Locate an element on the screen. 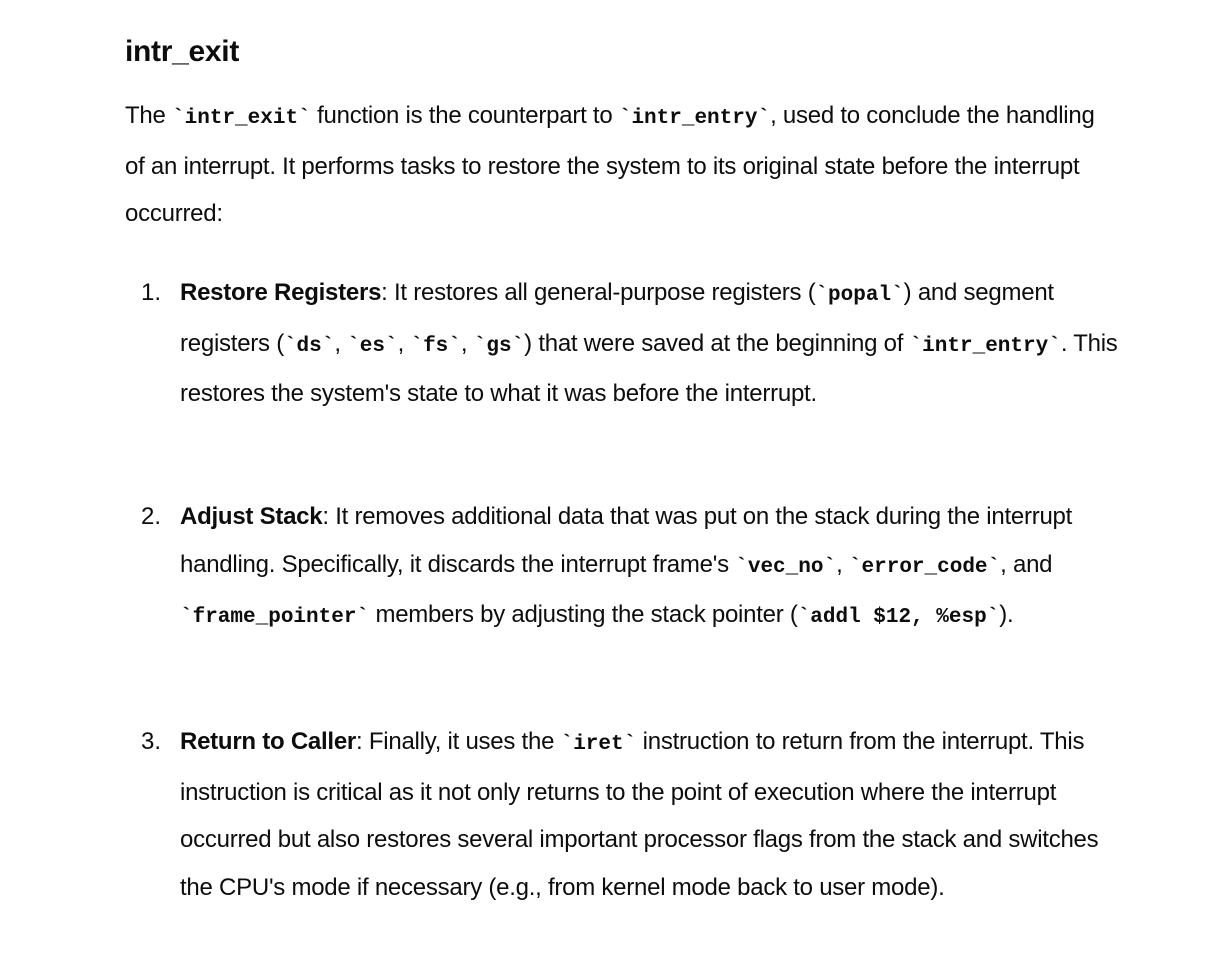 The height and width of the screenshot is (973, 1219). list-item-number: 2. is located at coordinates (151, 516).